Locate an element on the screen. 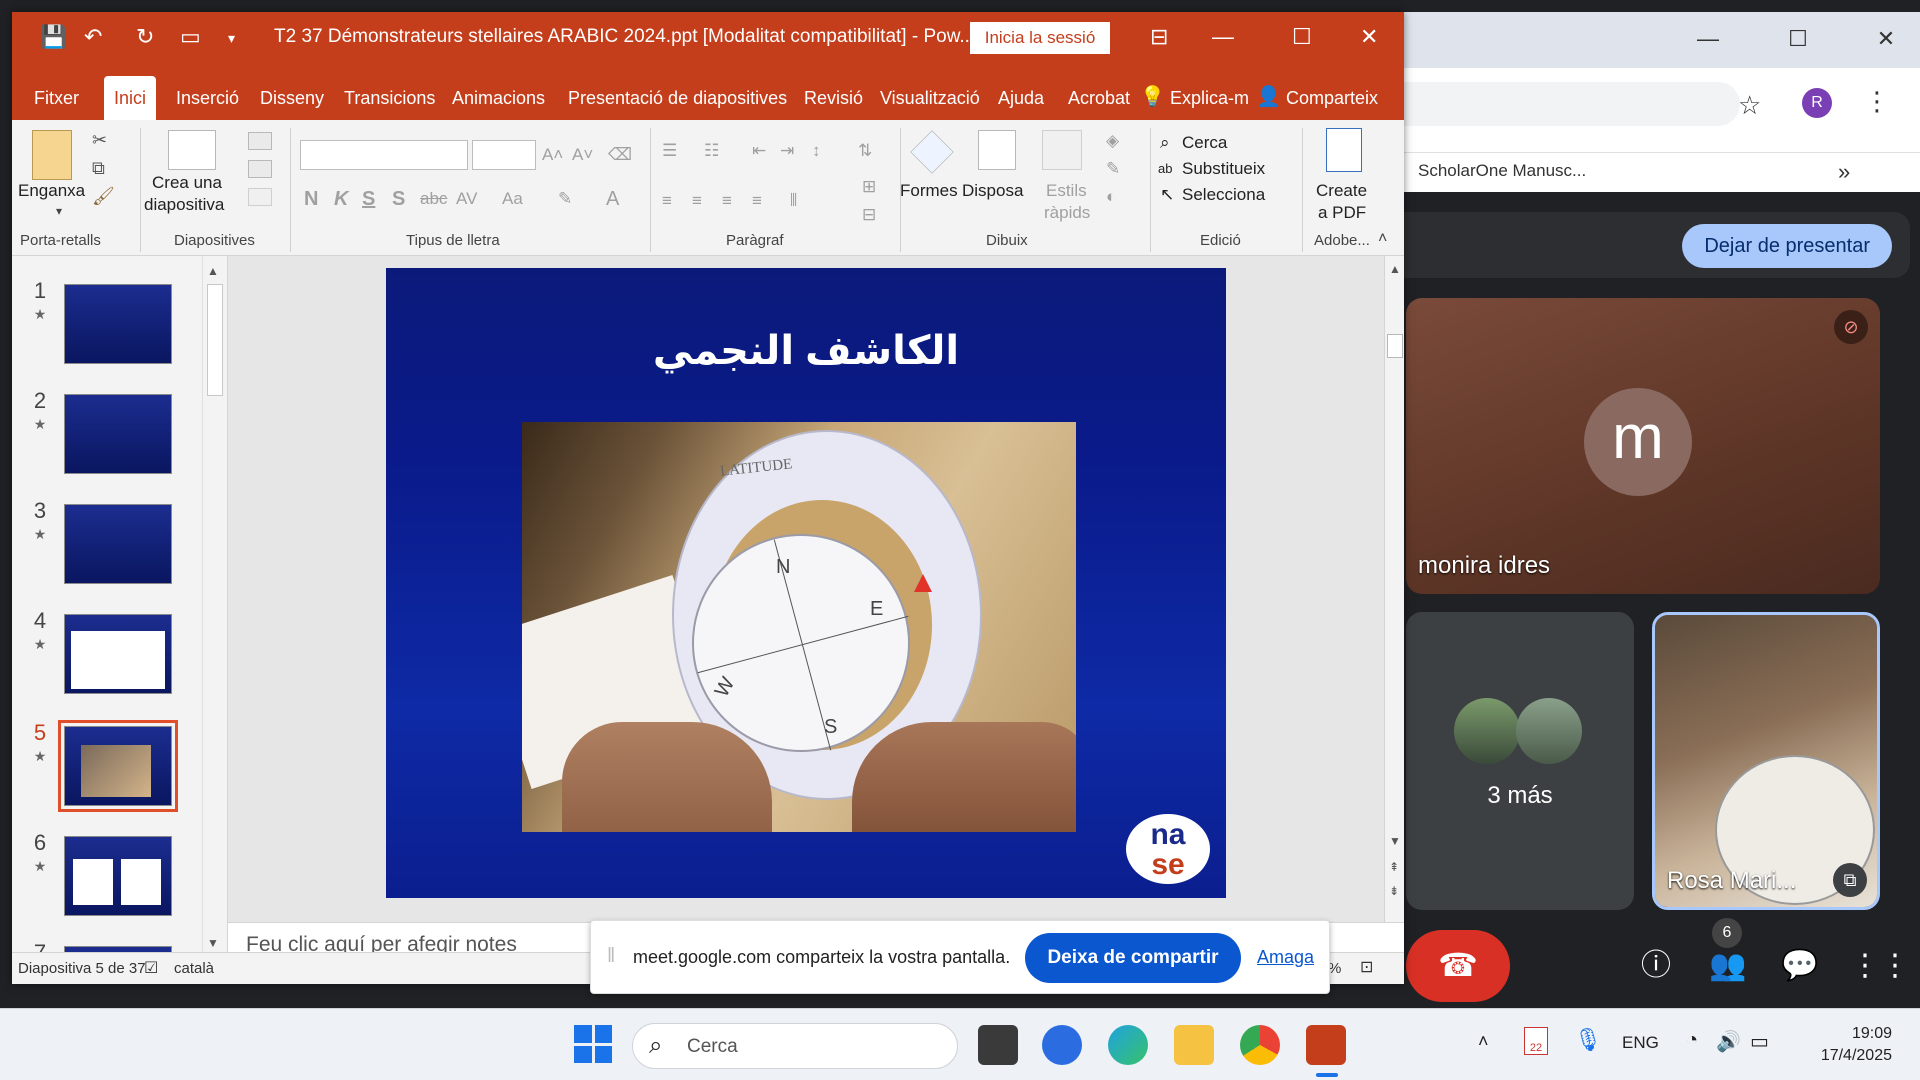  tab-acrobat: Acrobat is located at coordinates (1099, 98).